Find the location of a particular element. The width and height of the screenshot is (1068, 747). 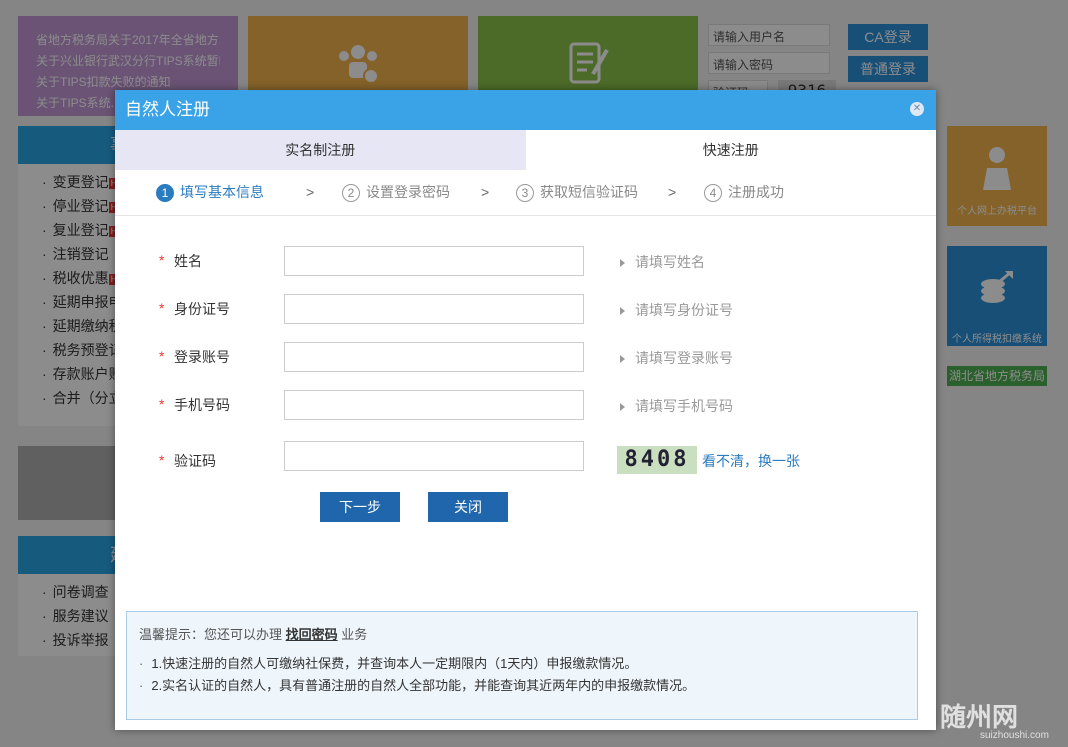

field-hint: 请填写登录账号 is located at coordinates (676, 358).